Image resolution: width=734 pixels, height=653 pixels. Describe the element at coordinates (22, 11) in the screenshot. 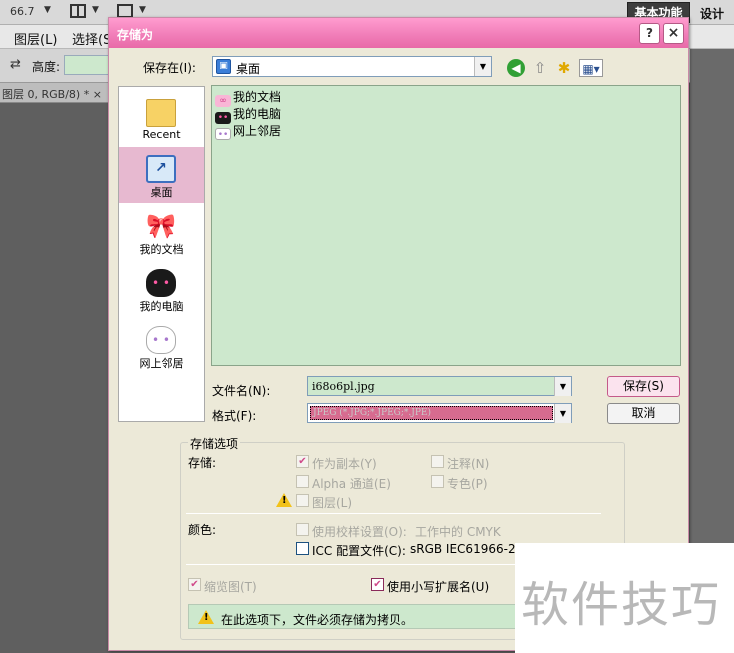

I see `zoom-level: 66.7` at that location.